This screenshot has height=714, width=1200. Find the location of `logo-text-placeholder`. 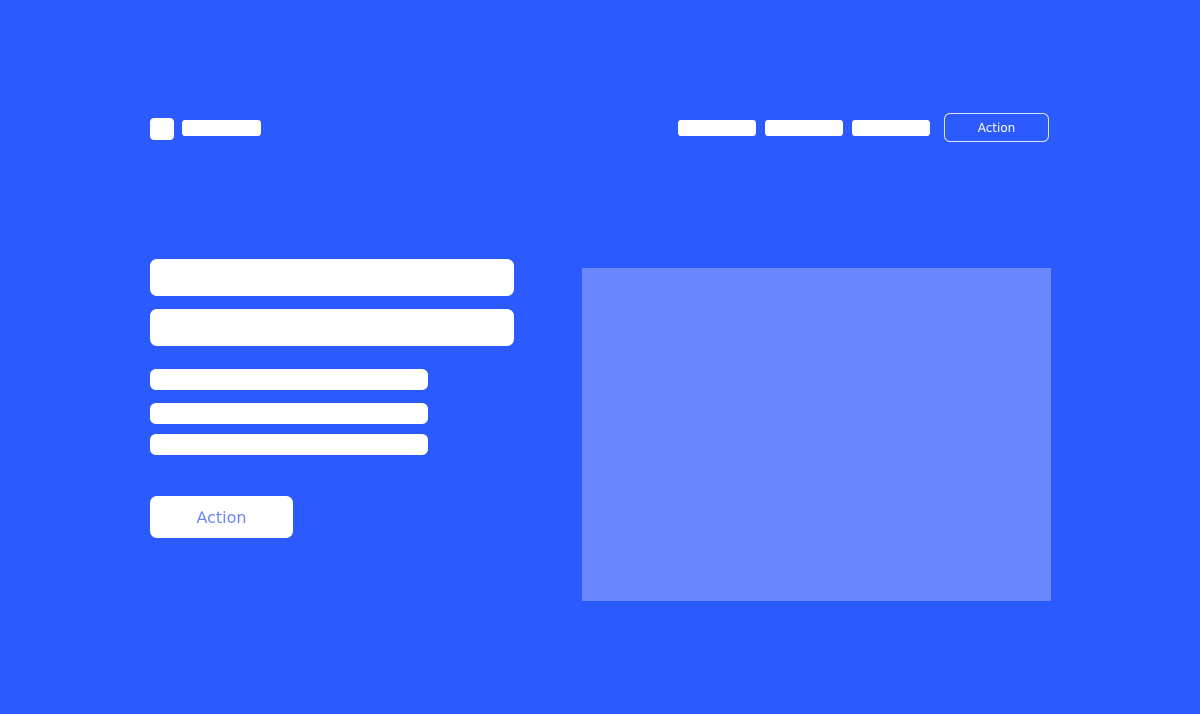

logo-text-placeholder is located at coordinates (221, 128).